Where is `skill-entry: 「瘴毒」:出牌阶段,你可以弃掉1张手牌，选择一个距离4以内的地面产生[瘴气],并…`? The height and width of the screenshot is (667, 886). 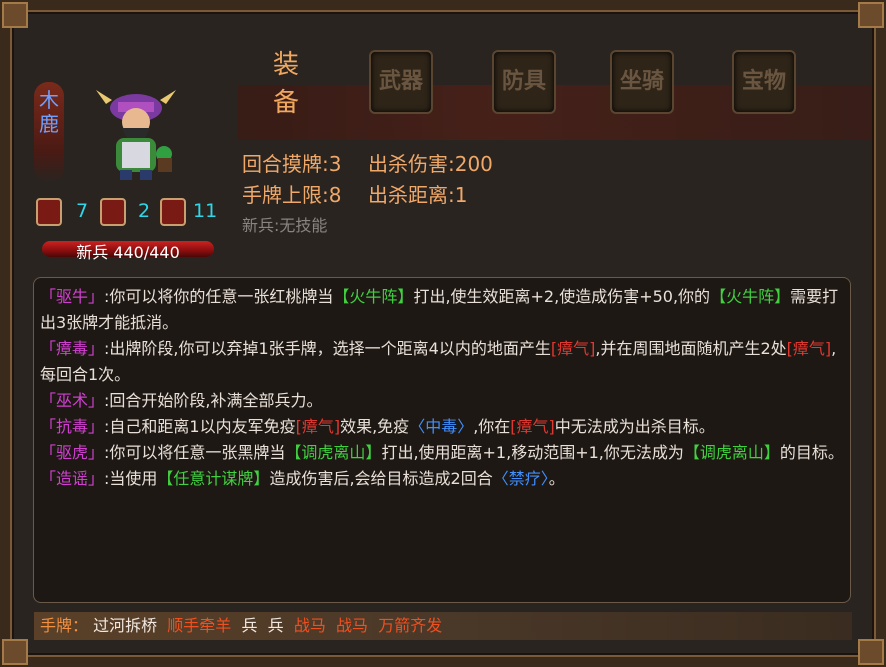
skill-entry: 「瘴毒」:出牌阶段,你可以弃掉1张手牌，选择一个距离4以内的地面产生[瘴气],并… is located at coordinates (438, 361).